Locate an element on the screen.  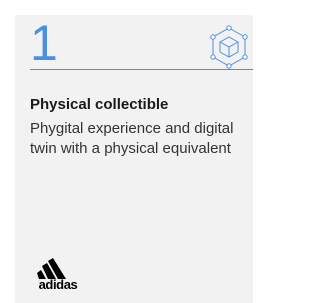
card-number: 1 is located at coordinates (44, 43).